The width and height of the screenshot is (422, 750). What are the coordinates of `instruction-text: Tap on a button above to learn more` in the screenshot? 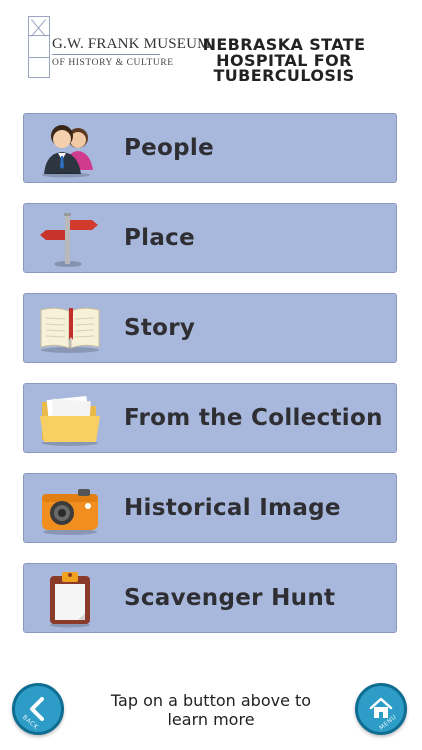 It's located at (211, 710).